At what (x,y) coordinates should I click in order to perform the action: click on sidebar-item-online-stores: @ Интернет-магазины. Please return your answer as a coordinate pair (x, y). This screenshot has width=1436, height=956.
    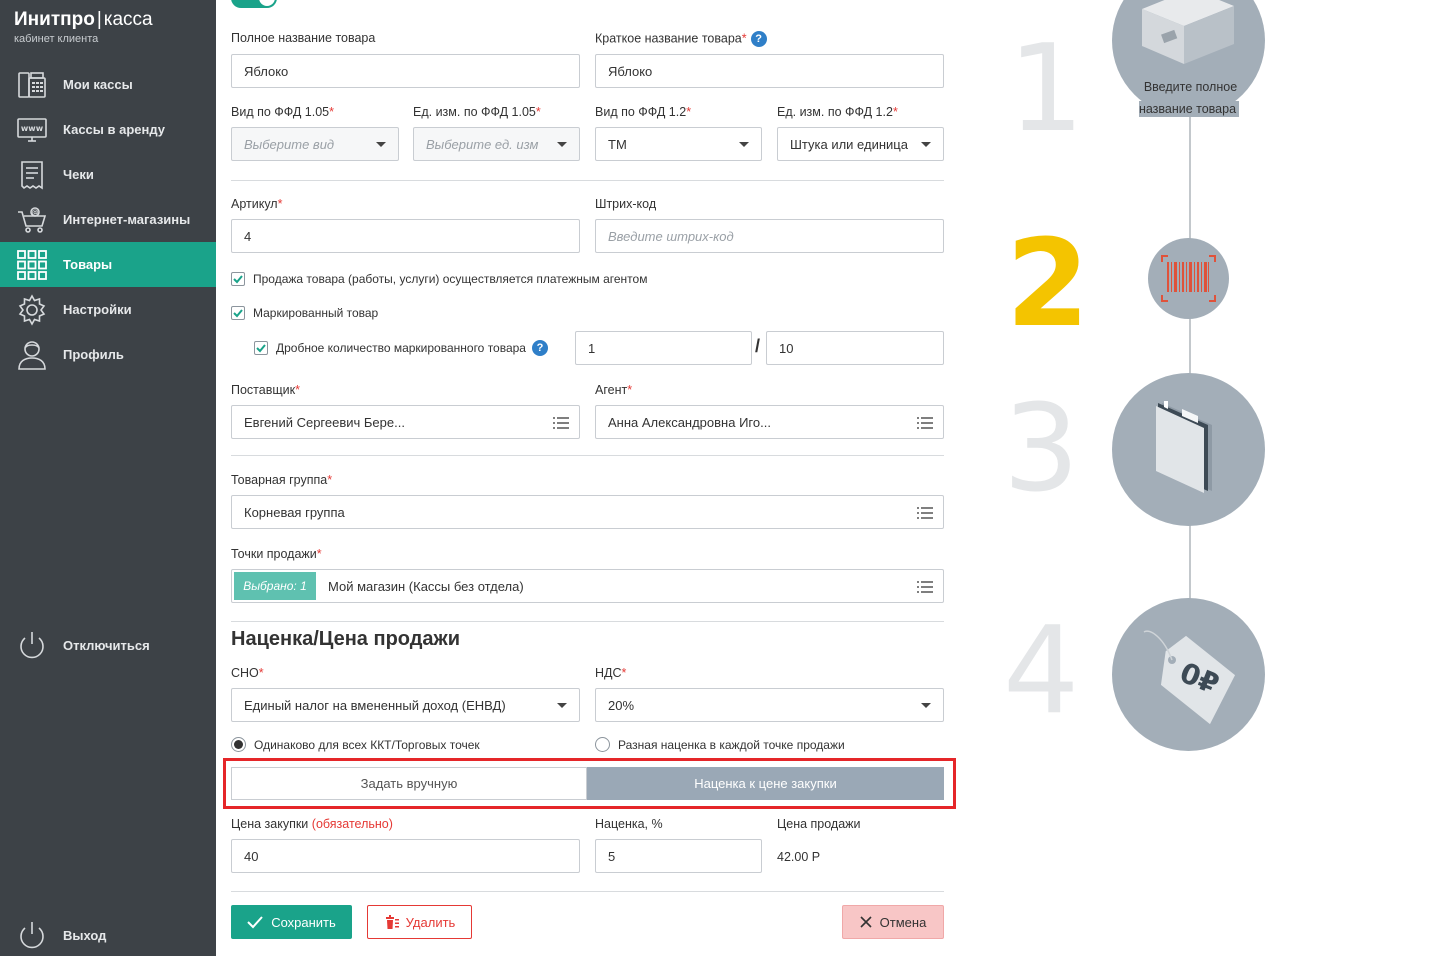
    Looking at the image, I should click on (108, 219).